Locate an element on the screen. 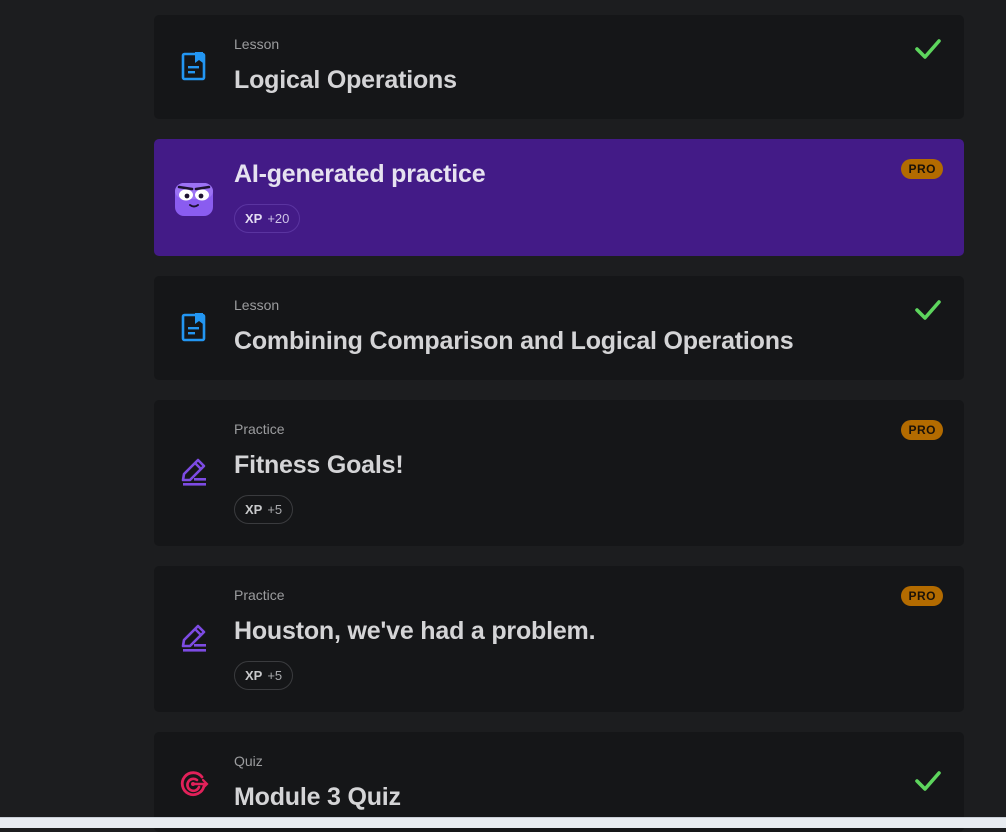 The height and width of the screenshot is (832, 1006). xp-value: +20 is located at coordinates (278, 218).